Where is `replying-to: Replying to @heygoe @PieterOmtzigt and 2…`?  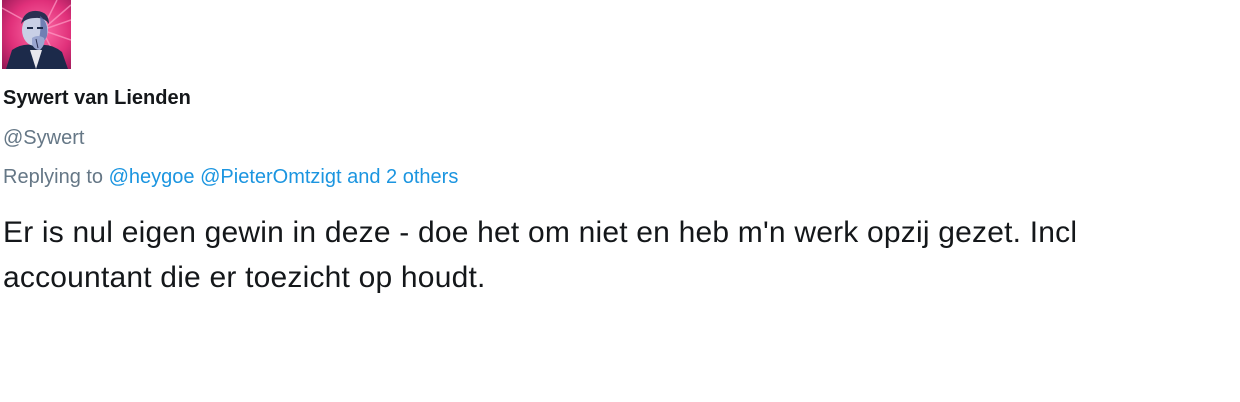 replying-to: Replying to @heygoe @PieterOmtzigt and 2… is located at coordinates (230, 177).